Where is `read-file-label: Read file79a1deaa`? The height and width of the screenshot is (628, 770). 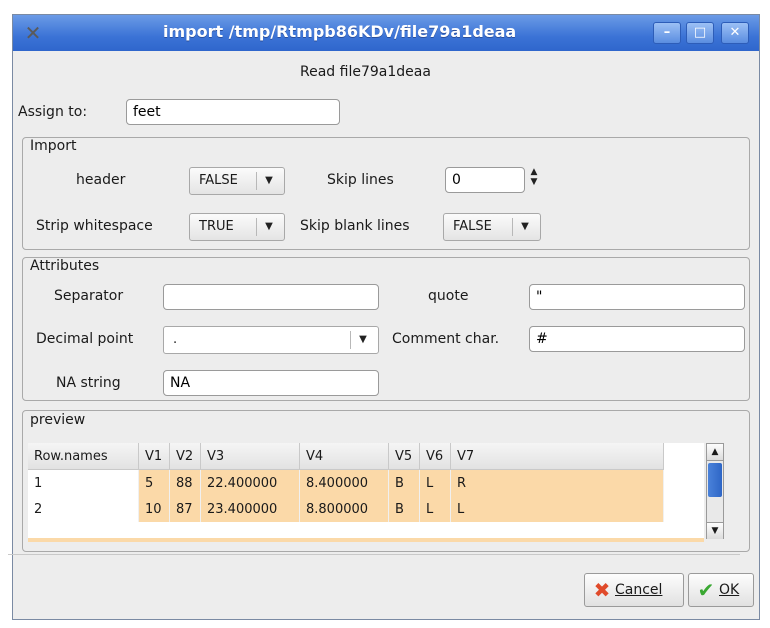 read-file-label: Read file79a1deaa is located at coordinates (365, 72).